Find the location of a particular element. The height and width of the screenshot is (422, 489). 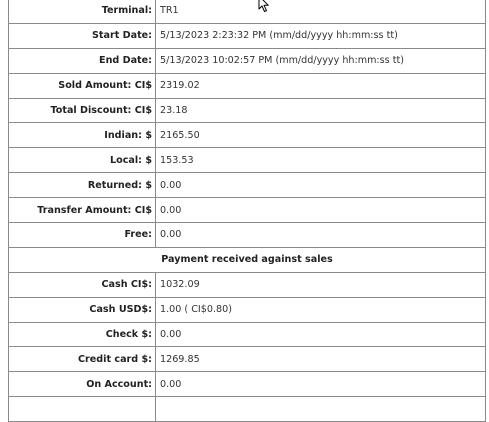

row-label: Start Date: is located at coordinates (82, 35).